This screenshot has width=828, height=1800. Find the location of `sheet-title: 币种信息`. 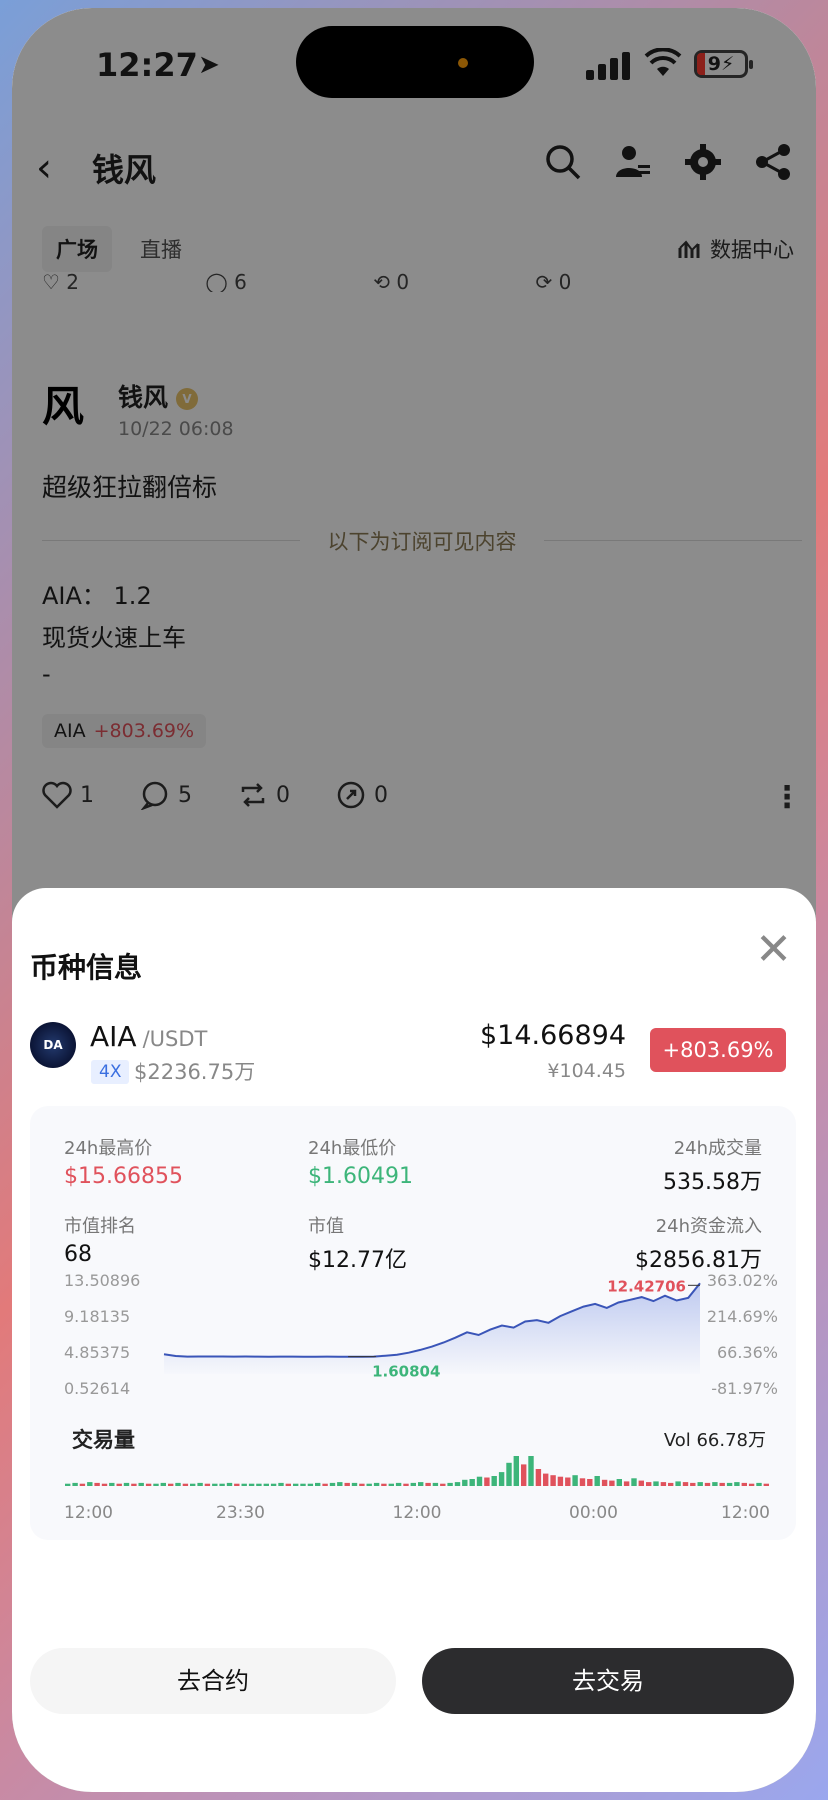

sheet-title: 币种信息 is located at coordinates (86, 967).